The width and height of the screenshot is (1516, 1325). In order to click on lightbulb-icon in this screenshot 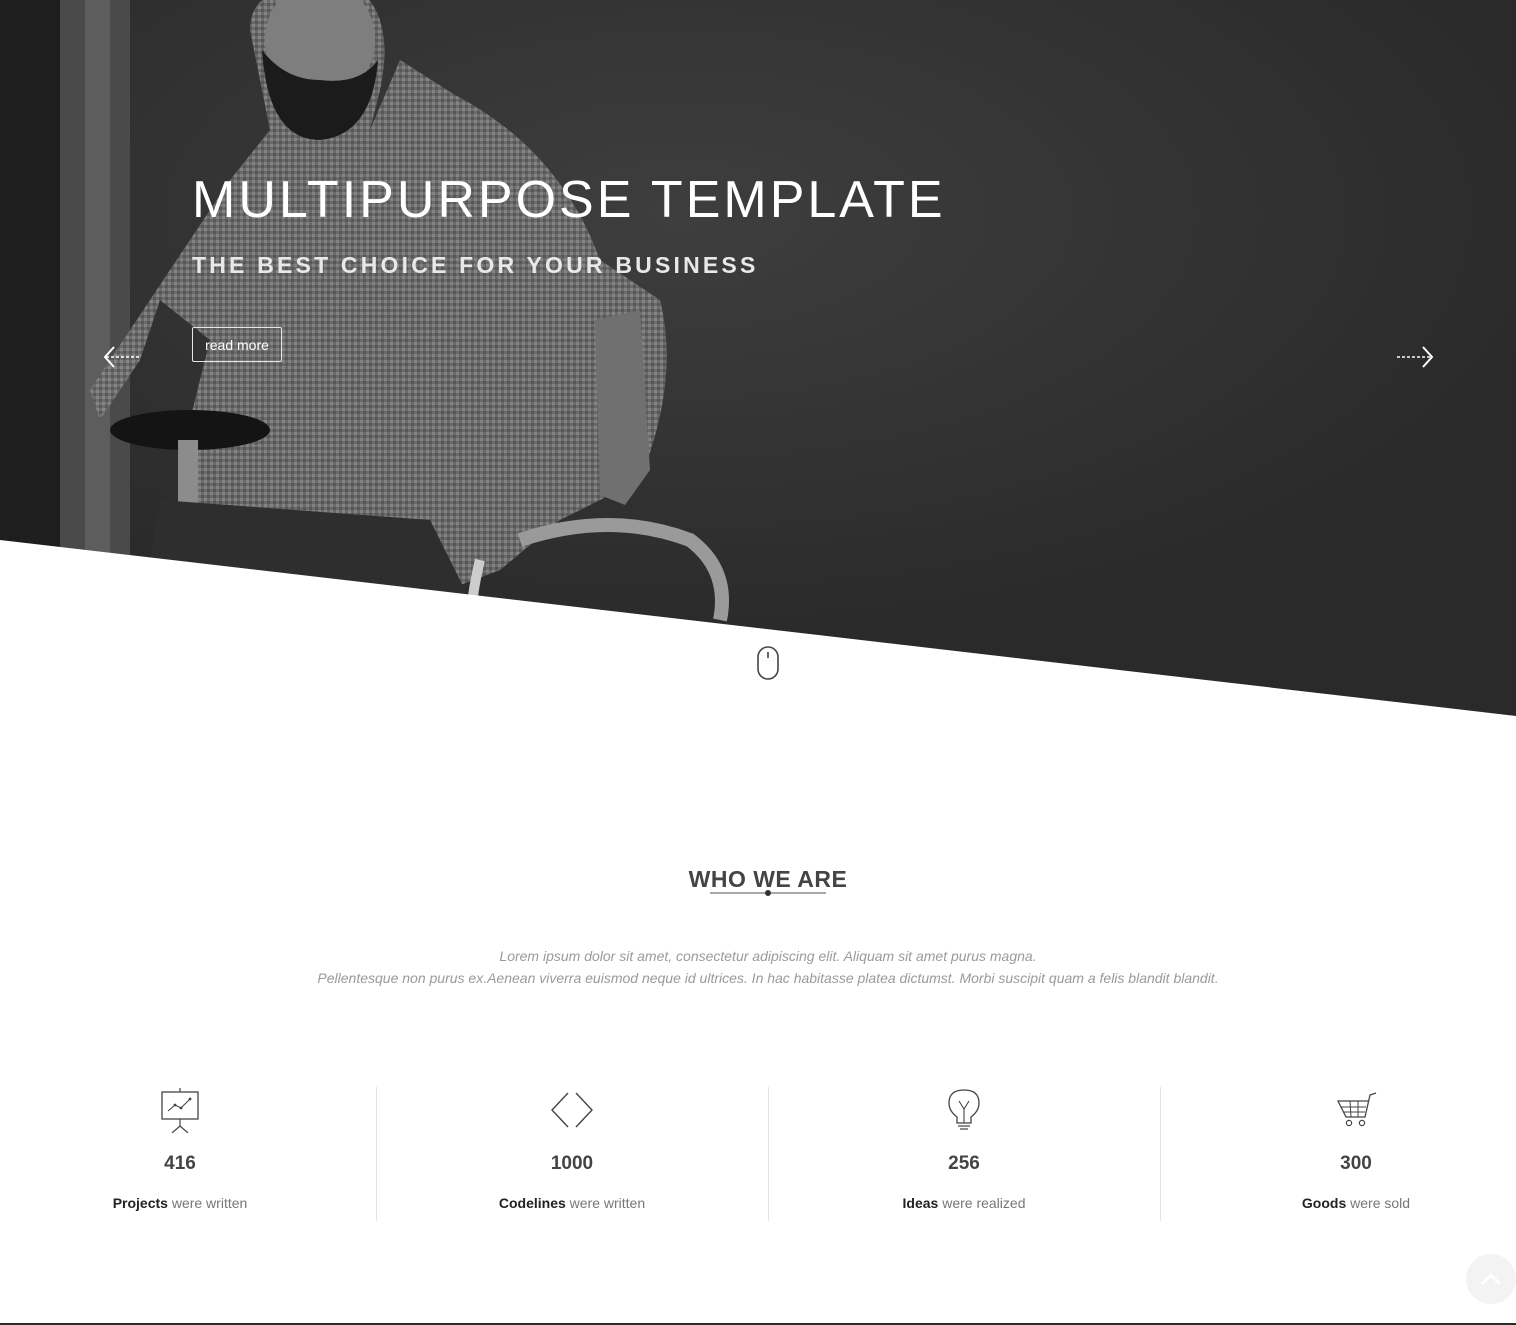, I will do `click(964, 1109)`.